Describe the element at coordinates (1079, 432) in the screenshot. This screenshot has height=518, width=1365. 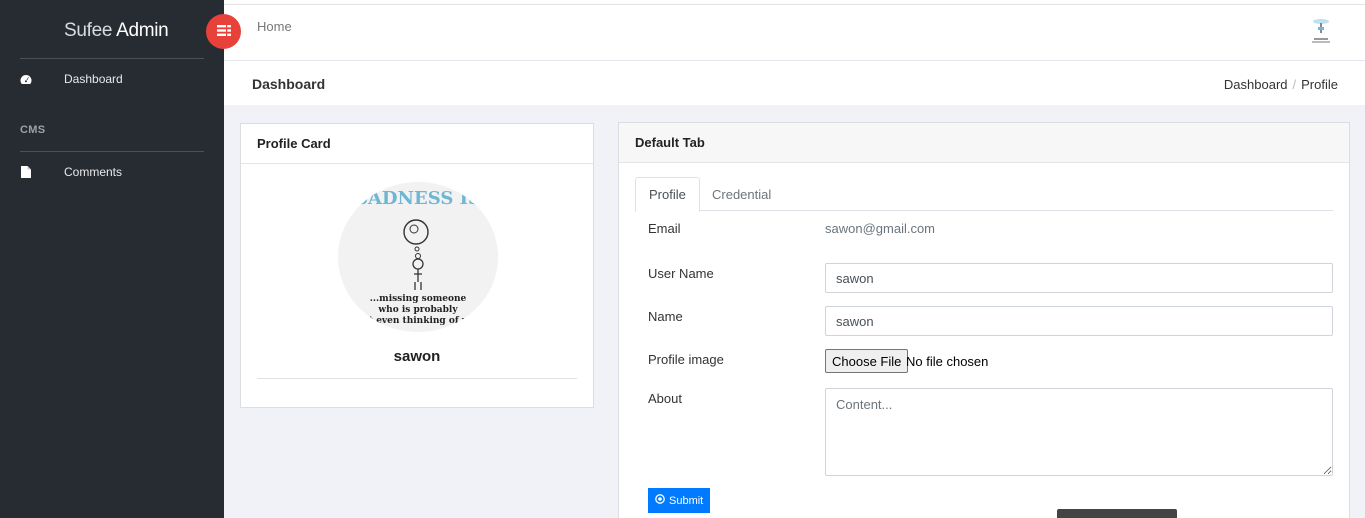
I see `about-textarea` at that location.